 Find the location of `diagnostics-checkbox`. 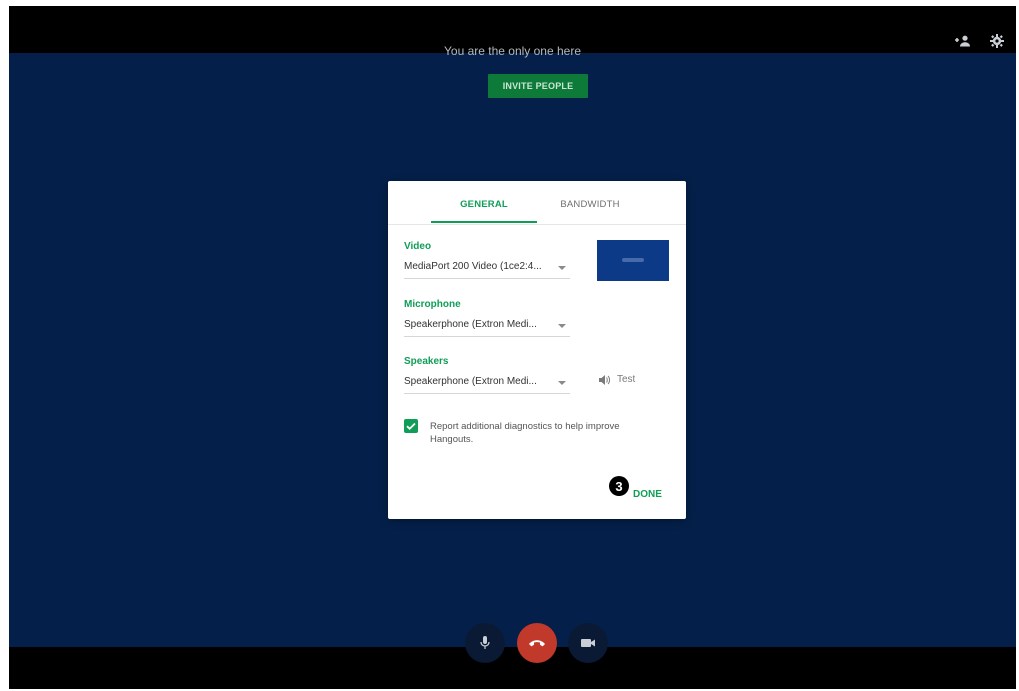

diagnostics-checkbox is located at coordinates (411, 426).